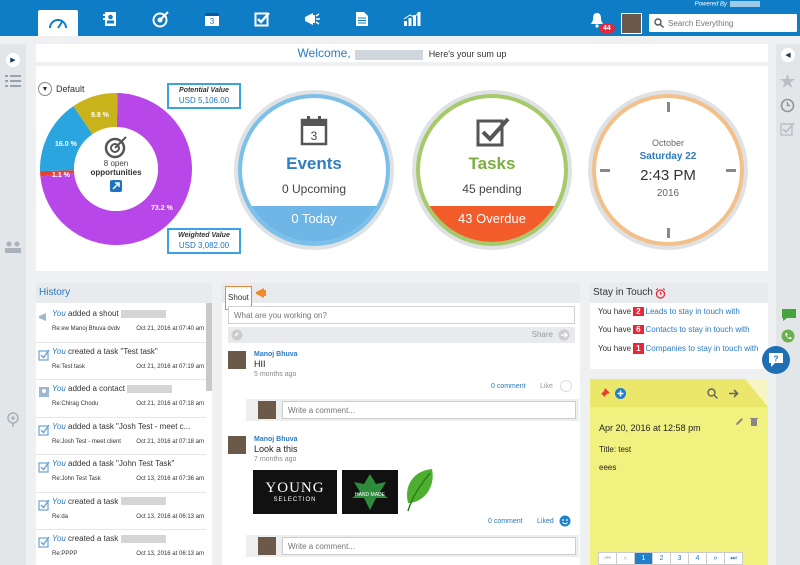 Image resolution: width=800 pixels, height=565 pixels. What do you see at coordinates (728, 23) in the screenshot?
I see `search-input` at bounding box center [728, 23].